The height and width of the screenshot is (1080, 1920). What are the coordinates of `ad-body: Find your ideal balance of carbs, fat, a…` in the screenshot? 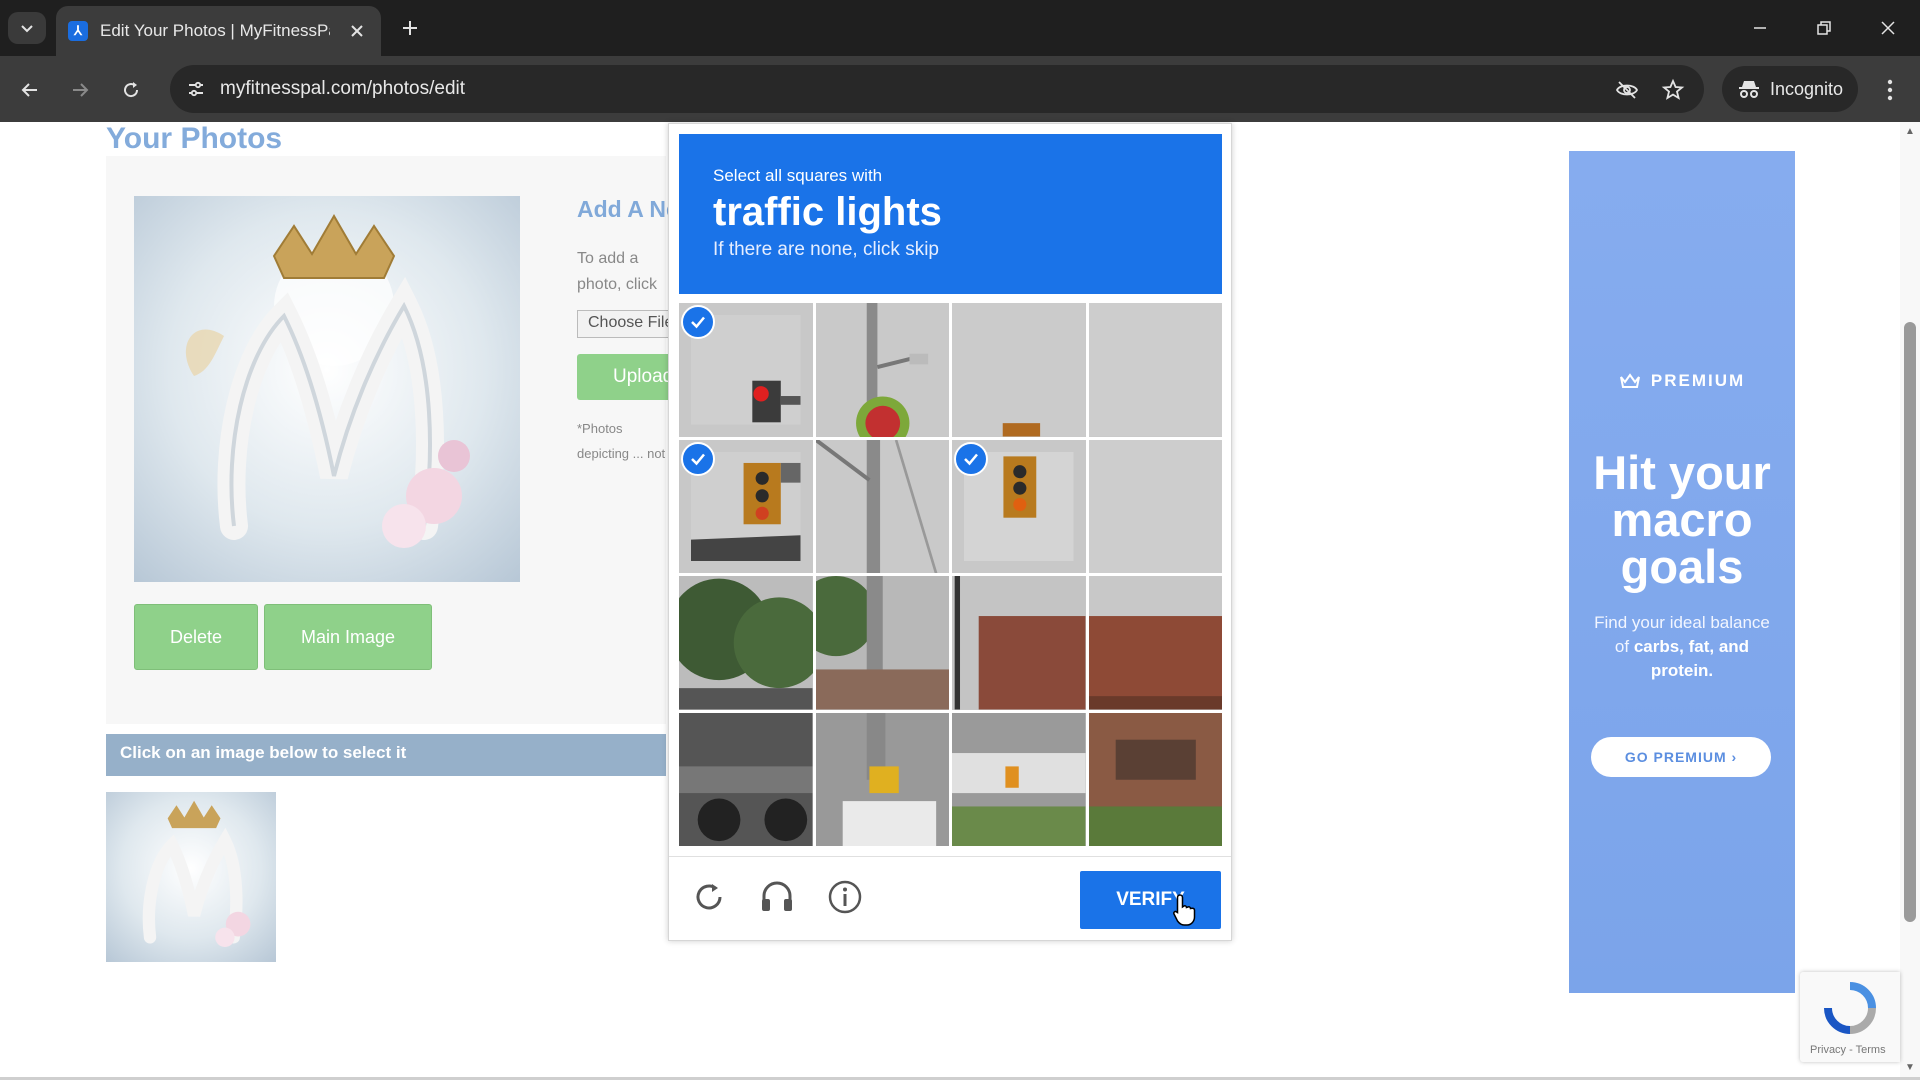 It's located at (1682, 647).